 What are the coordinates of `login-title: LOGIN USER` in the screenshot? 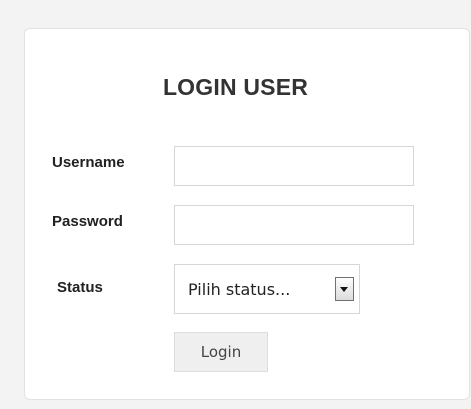 It's located at (235, 87).